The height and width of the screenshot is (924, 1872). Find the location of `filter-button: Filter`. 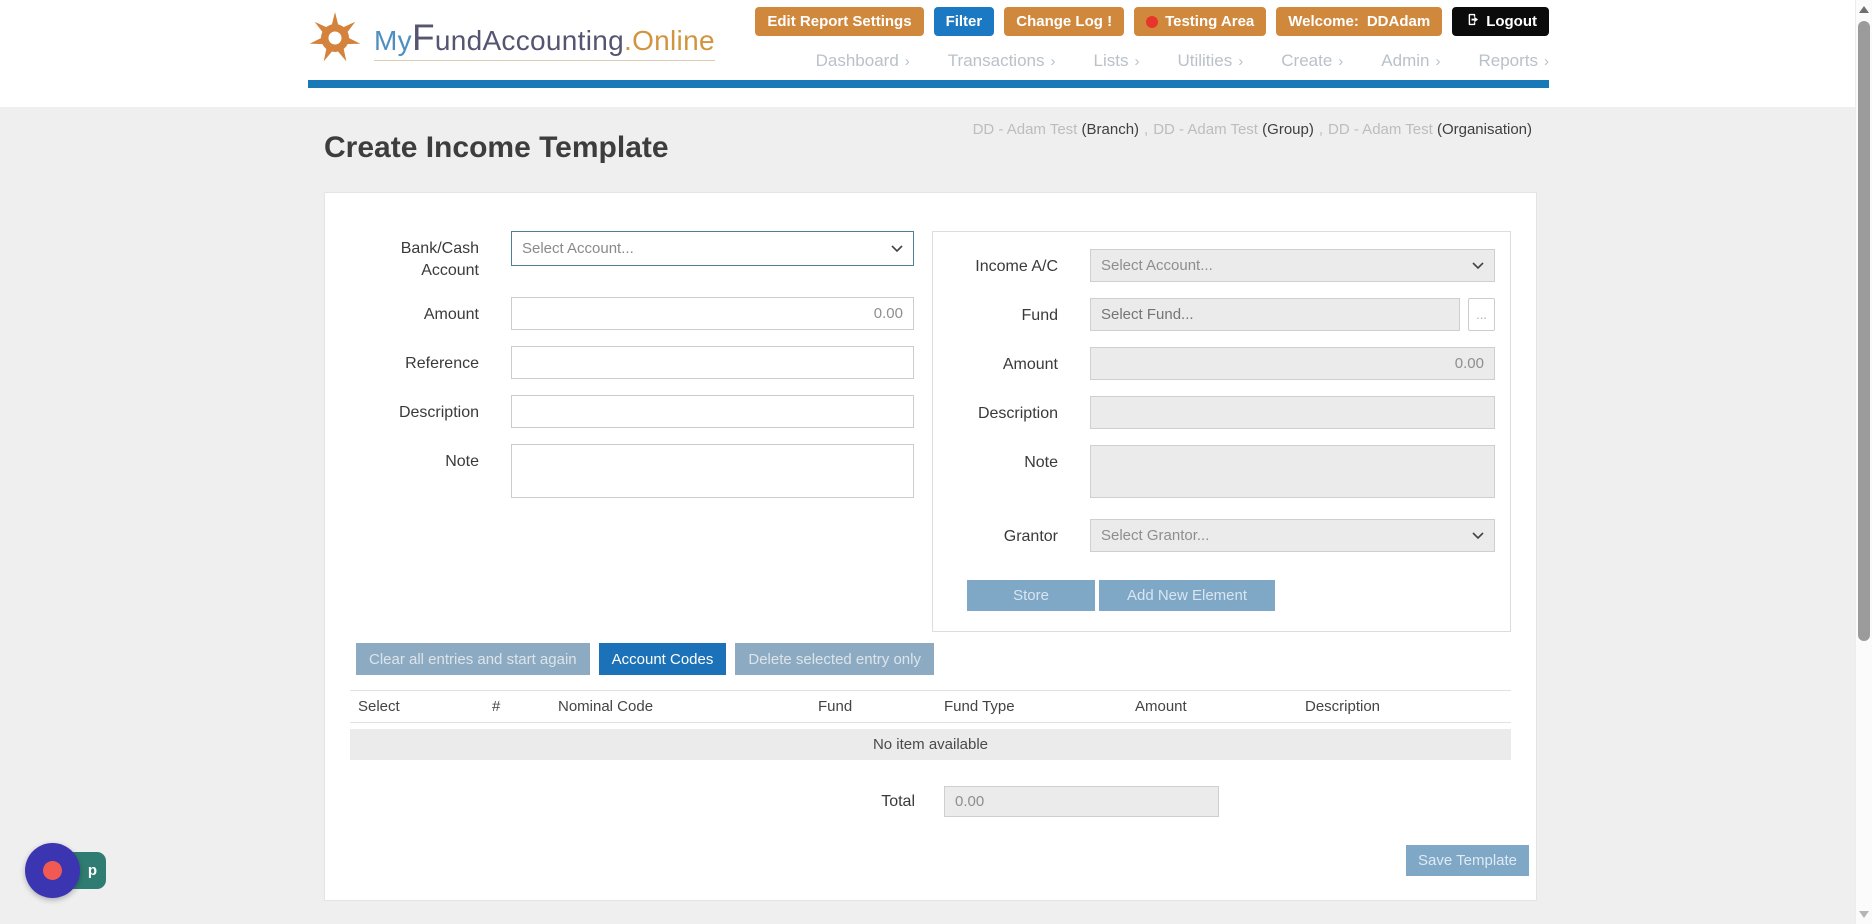

filter-button: Filter is located at coordinates (964, 21).